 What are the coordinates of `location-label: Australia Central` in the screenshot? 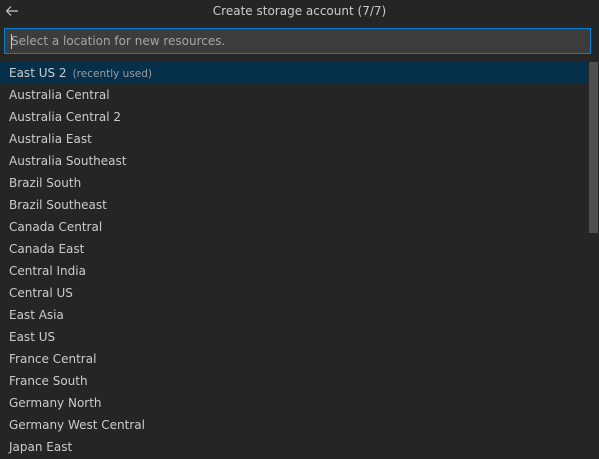 It's located at (59, 95).